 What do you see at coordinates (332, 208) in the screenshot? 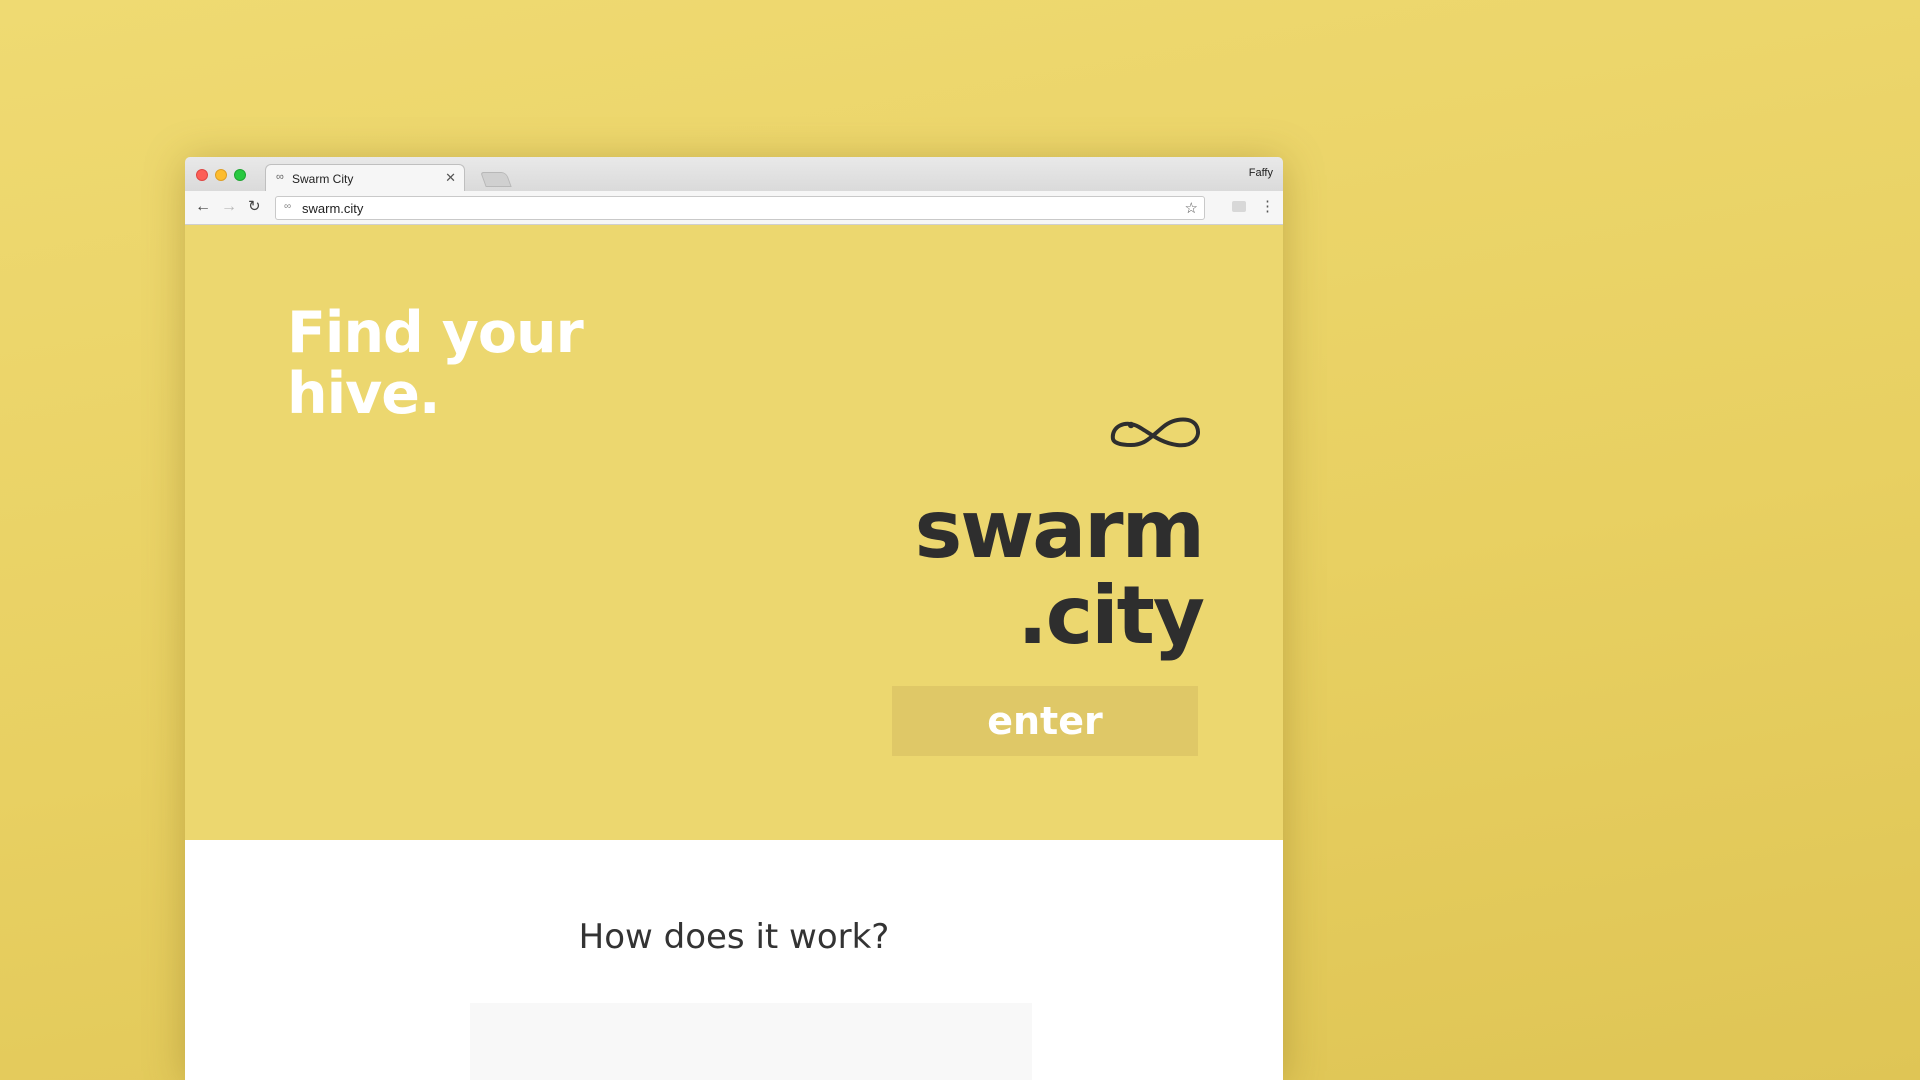
I see `url-text: swarm.city` at bounding box center [332, 208].